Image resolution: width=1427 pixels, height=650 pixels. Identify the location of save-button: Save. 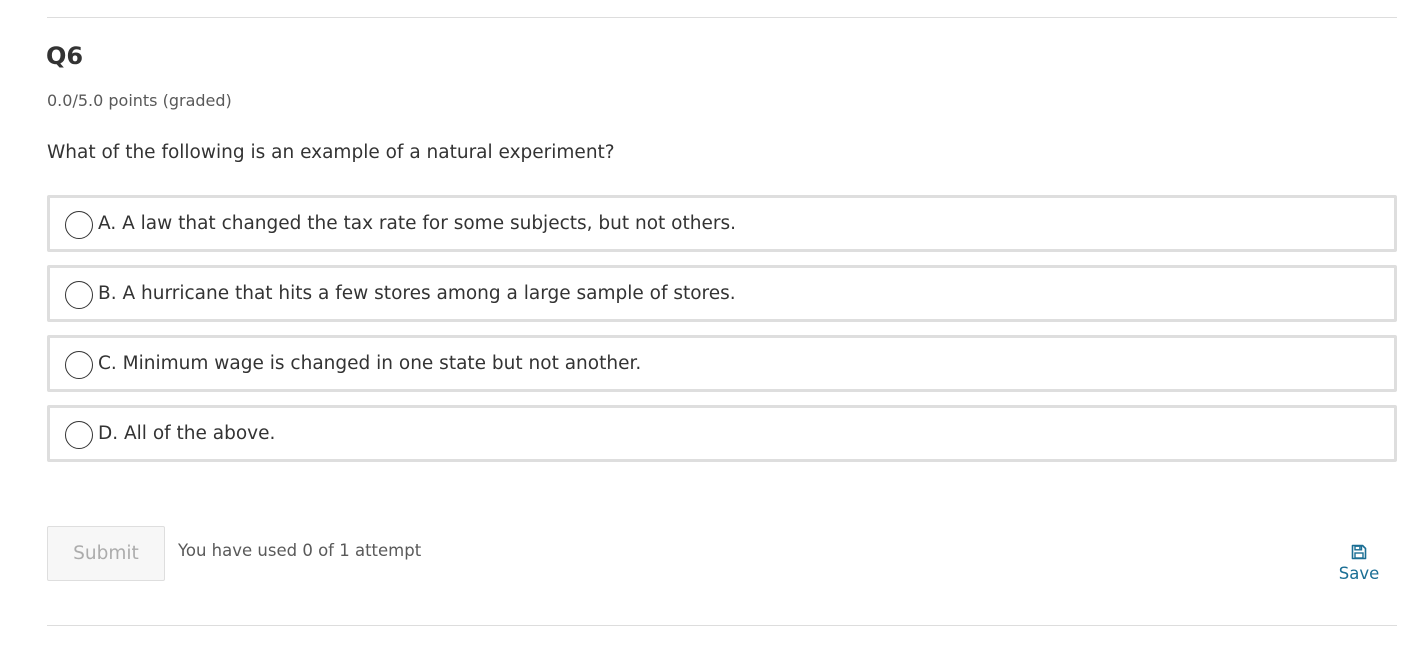
(1359, 562).